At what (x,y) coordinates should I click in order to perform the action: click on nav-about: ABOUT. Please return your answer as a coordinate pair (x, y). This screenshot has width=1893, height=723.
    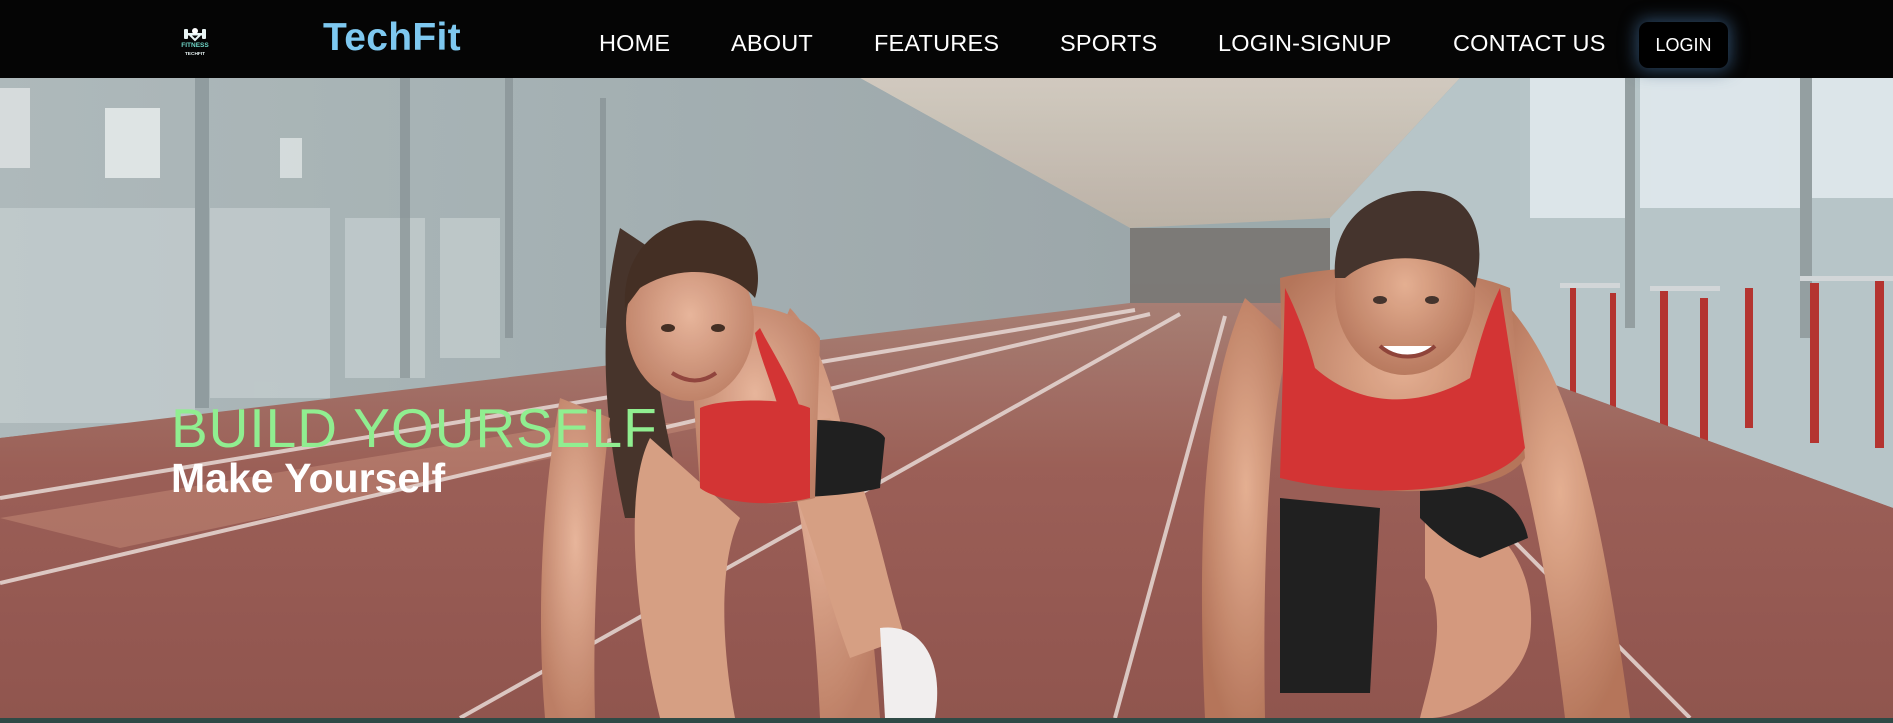
    Looking at the image, I should click on (772, 43).